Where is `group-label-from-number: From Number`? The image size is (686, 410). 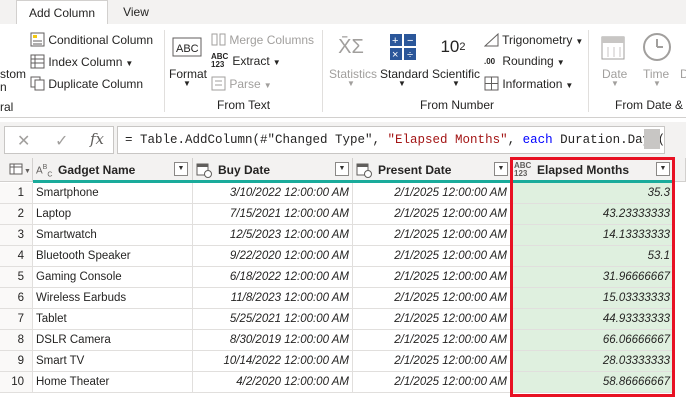
group-label-from-number: From Number is located at coordinates (457, 105).